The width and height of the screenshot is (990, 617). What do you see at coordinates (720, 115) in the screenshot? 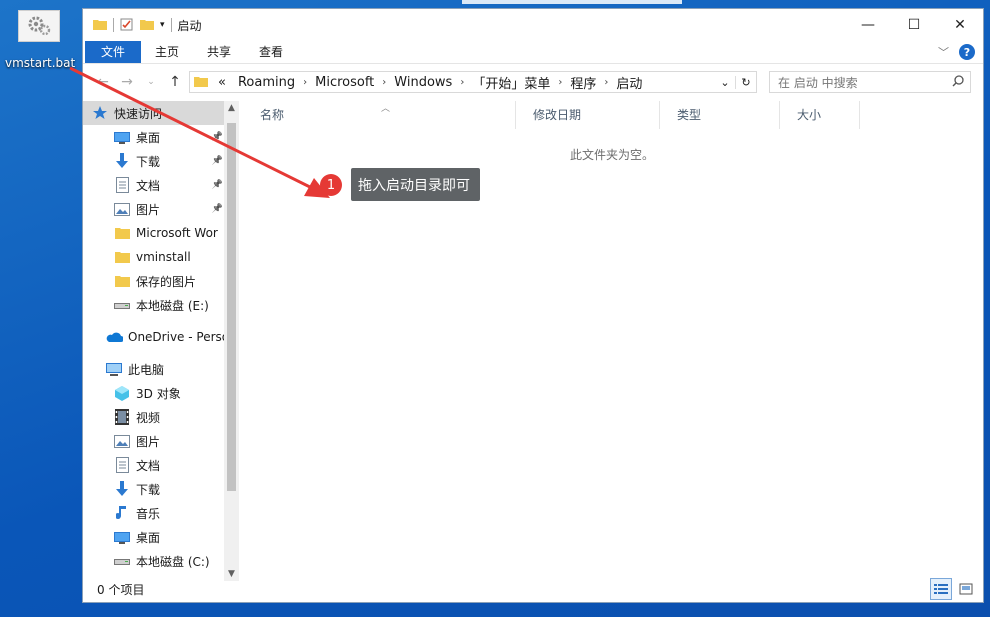
I see `column-type: 类型` at bounding box center [720, 115].